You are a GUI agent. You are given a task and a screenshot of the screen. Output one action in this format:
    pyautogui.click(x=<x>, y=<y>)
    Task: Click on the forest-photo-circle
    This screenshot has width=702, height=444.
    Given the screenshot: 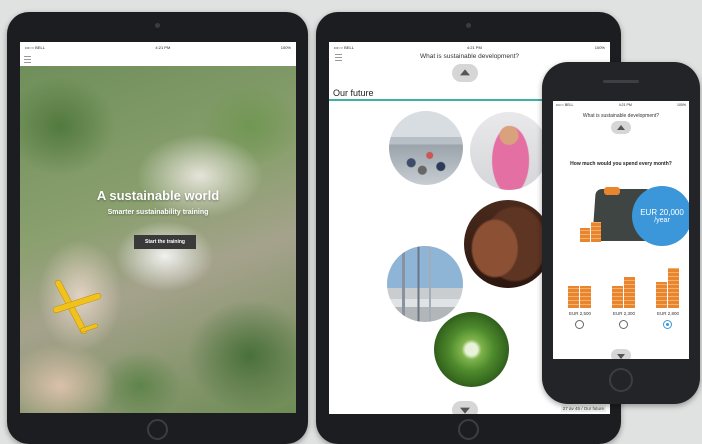 What is the action you would take?
    pyautogui.click(x=471, y=349)
    